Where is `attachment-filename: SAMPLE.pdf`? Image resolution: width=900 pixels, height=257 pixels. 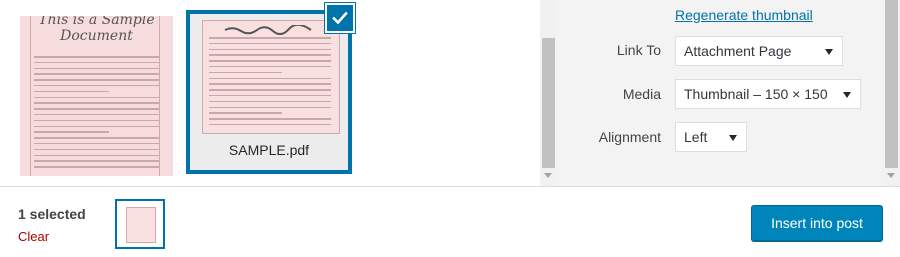 attachment-filename: SAMPLE.pdf is located at coordinates (269, 150).